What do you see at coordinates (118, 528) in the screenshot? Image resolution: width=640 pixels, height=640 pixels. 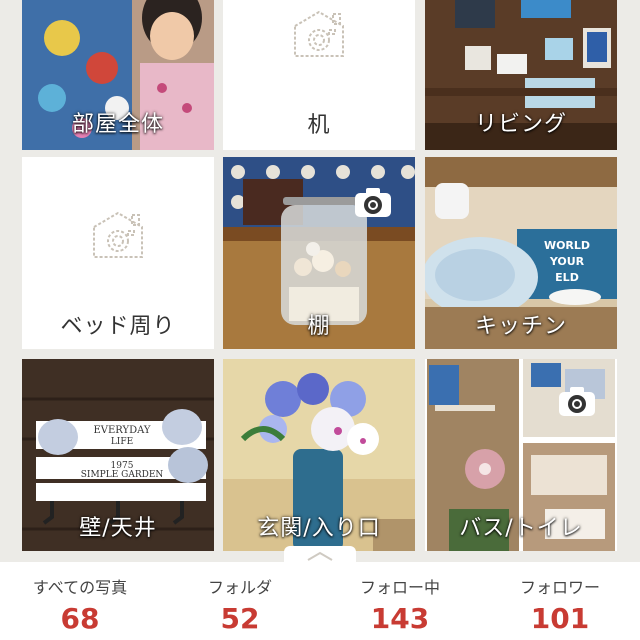 I see `folder-label: 壁/天井` at bounding box center [118, 528].